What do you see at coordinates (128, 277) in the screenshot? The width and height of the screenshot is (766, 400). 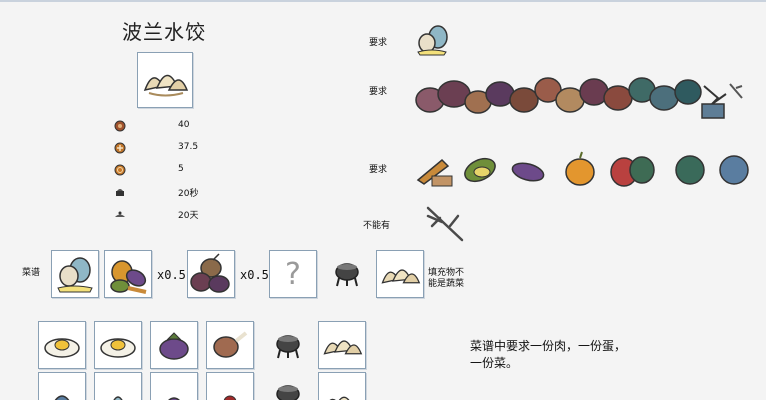 I see `vegetables-icon` at bounding box center [128, 277].